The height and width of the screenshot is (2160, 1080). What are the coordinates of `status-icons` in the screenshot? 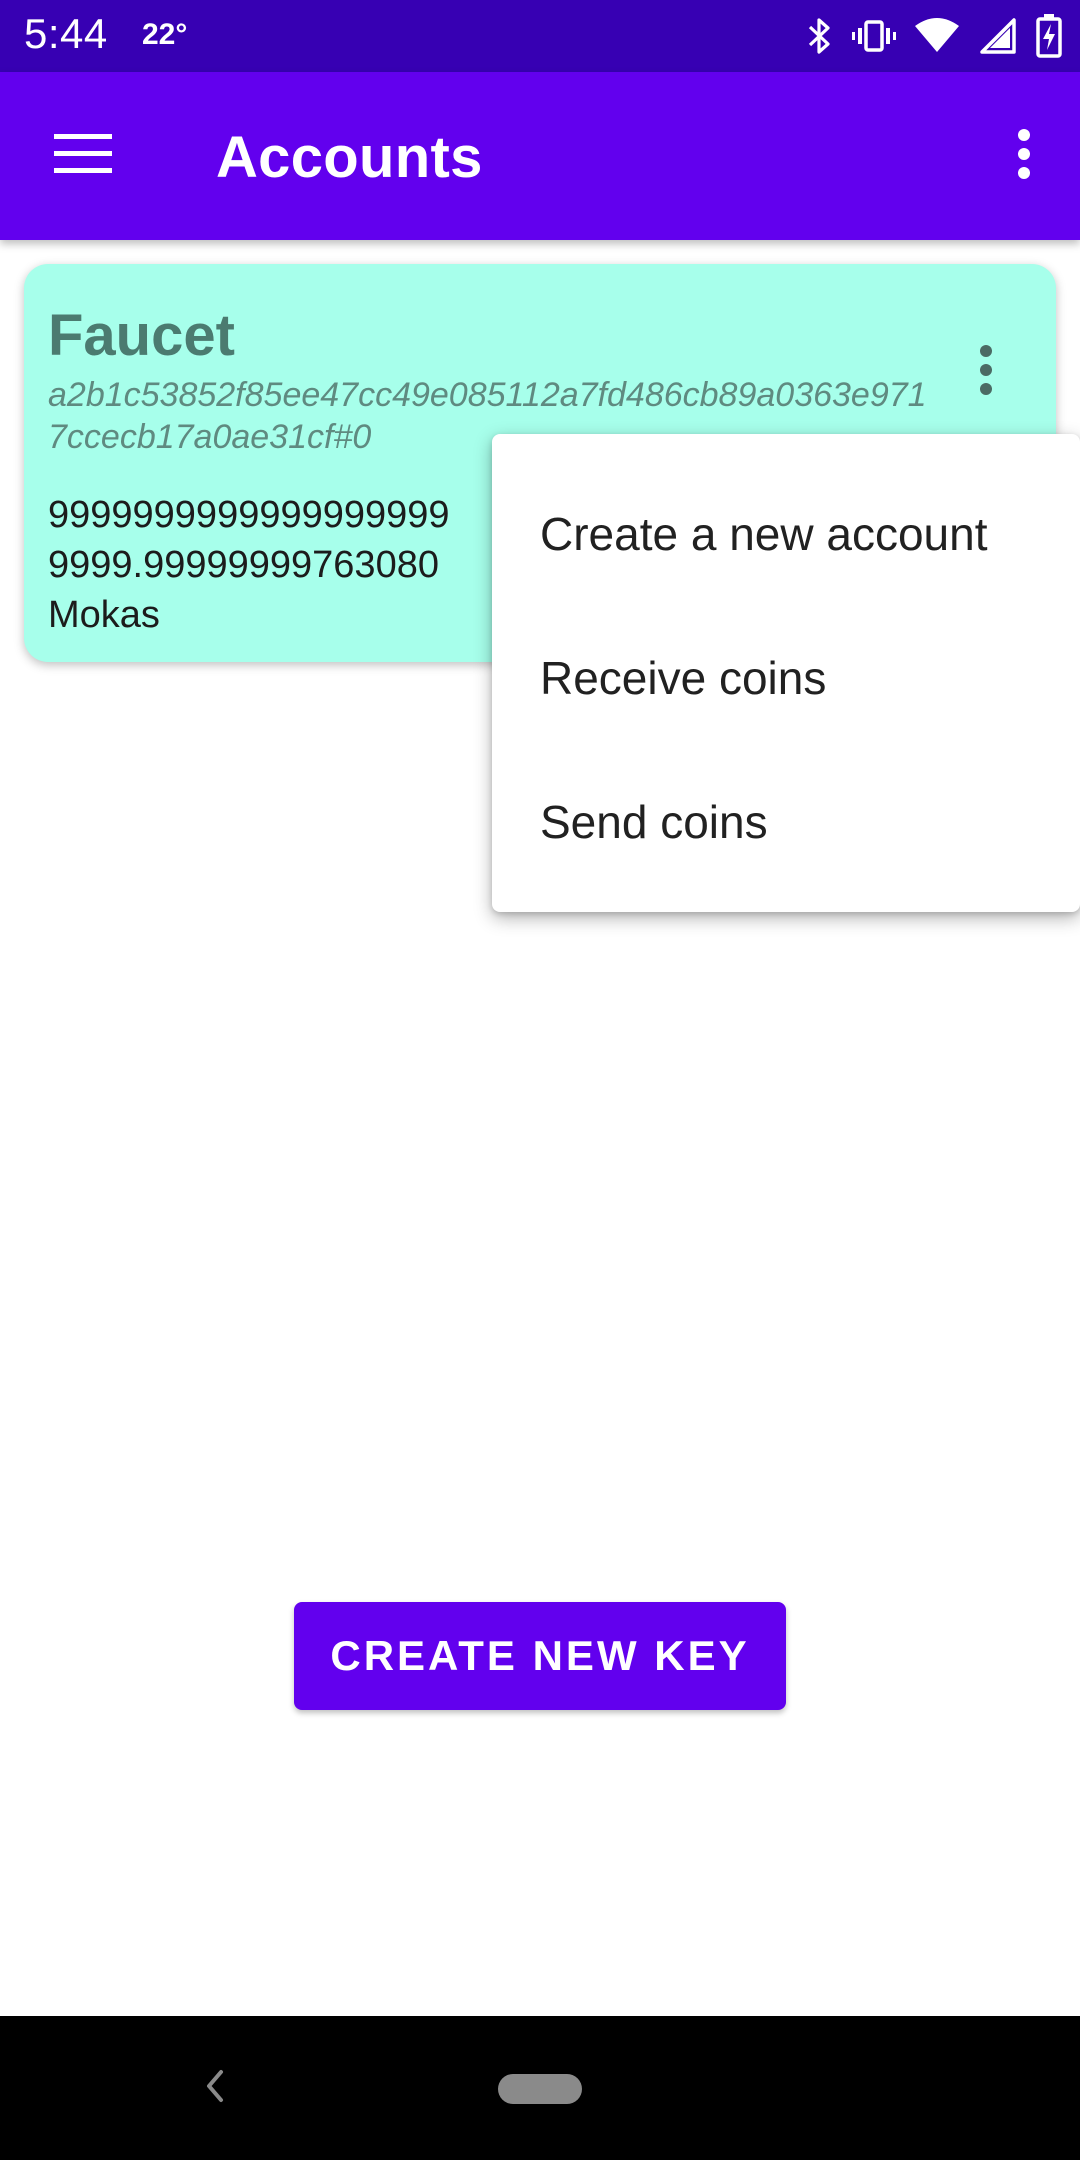 It's located at (933, 36).